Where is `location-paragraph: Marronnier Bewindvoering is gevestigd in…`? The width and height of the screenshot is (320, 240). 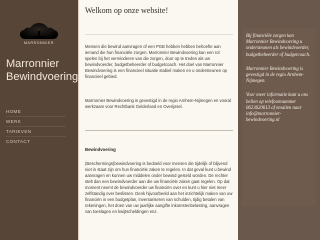 location-paragraph: Marronnier Bewindvoering is gevestigd in… is located at coordinates (158, 103).